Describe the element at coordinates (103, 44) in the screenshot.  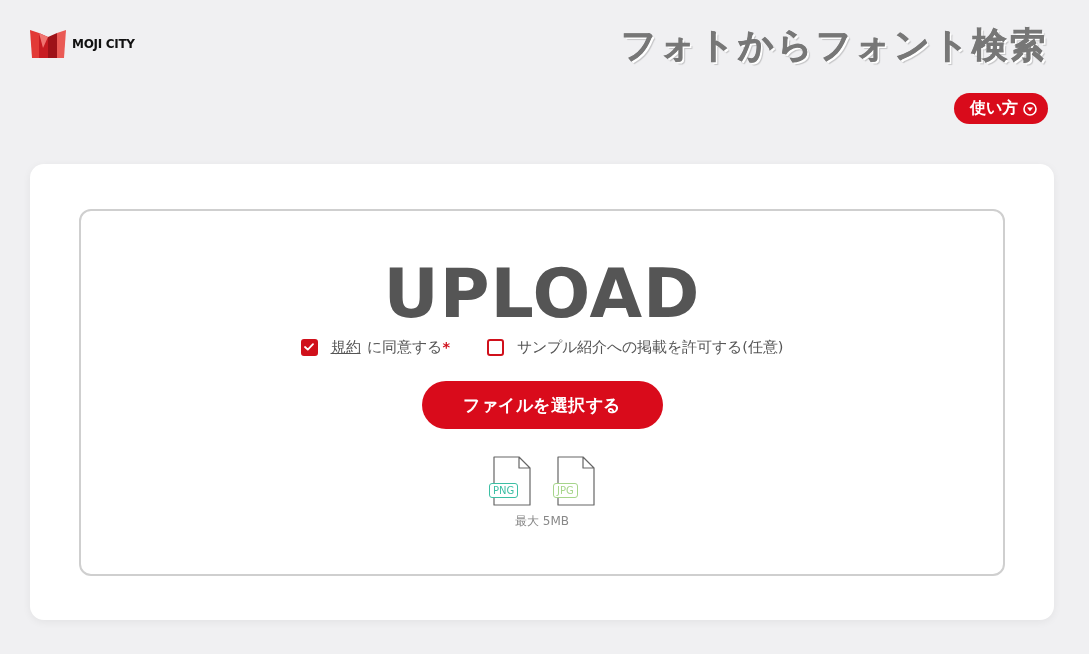
I see `logo-text: MOJI CITY` at that location.